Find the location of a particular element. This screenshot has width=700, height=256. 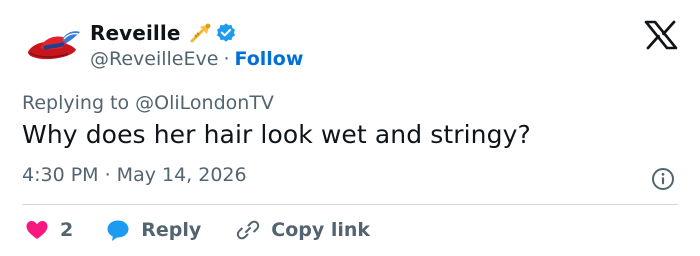

tweet-actions-bar: 2 Reply Copy link is located at coordinates (197, 230).